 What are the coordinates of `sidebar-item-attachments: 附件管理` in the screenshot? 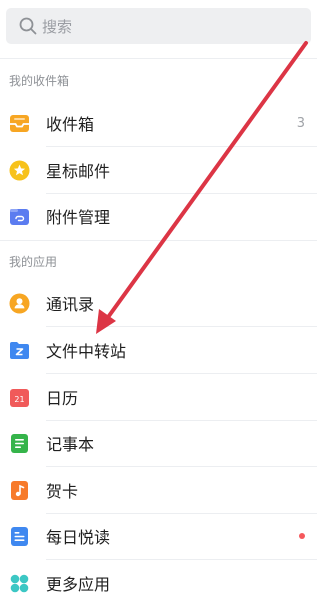 It's located at (158, 216).